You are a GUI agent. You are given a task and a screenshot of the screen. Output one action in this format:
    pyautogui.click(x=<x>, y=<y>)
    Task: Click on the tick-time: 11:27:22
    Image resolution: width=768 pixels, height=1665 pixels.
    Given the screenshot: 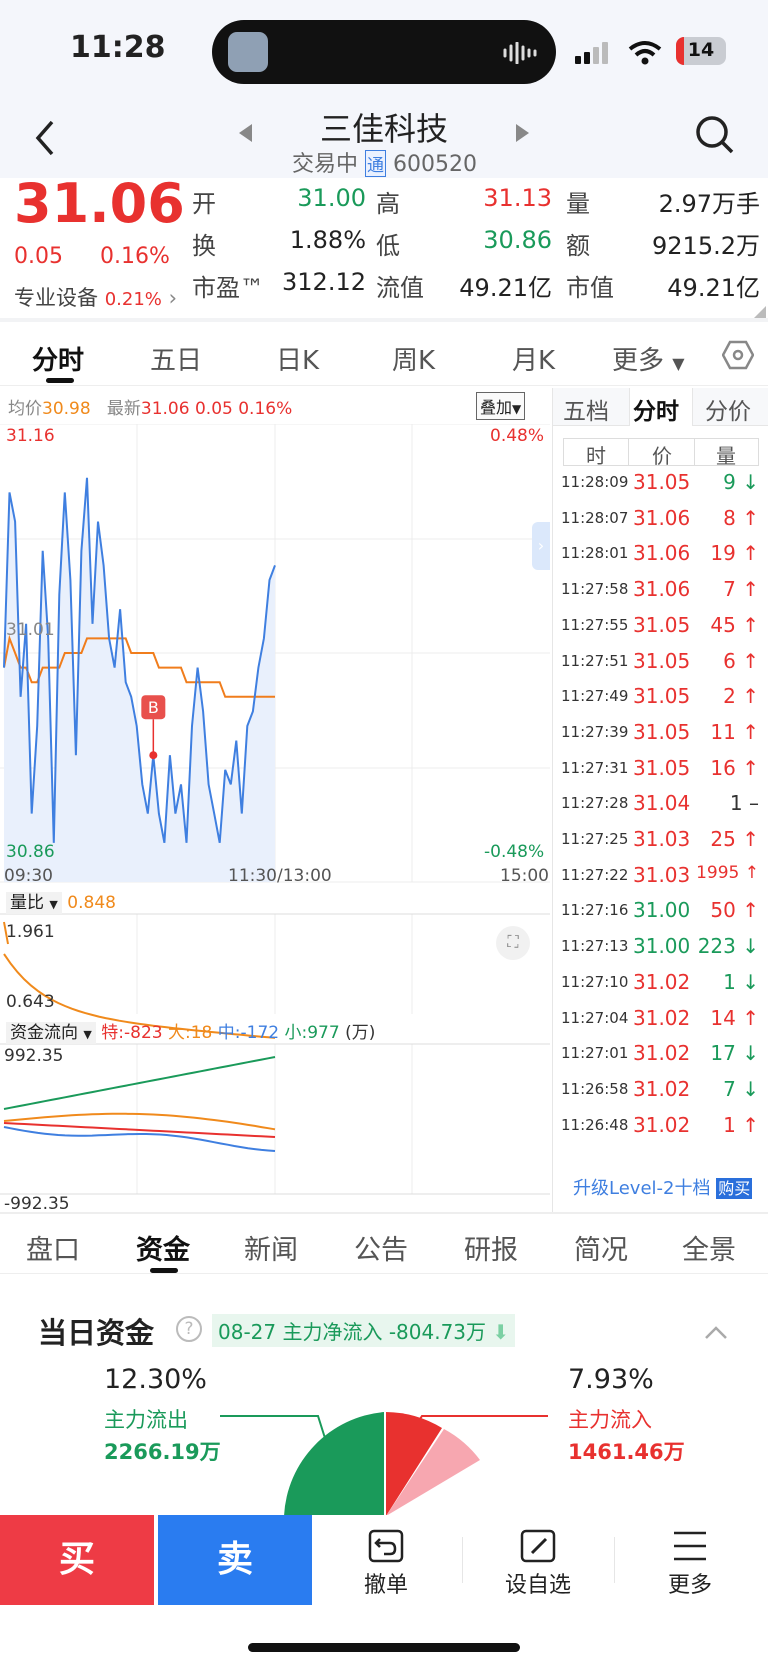 What is the action you would take?
    pyautogui.click(x=595, y=874)
    